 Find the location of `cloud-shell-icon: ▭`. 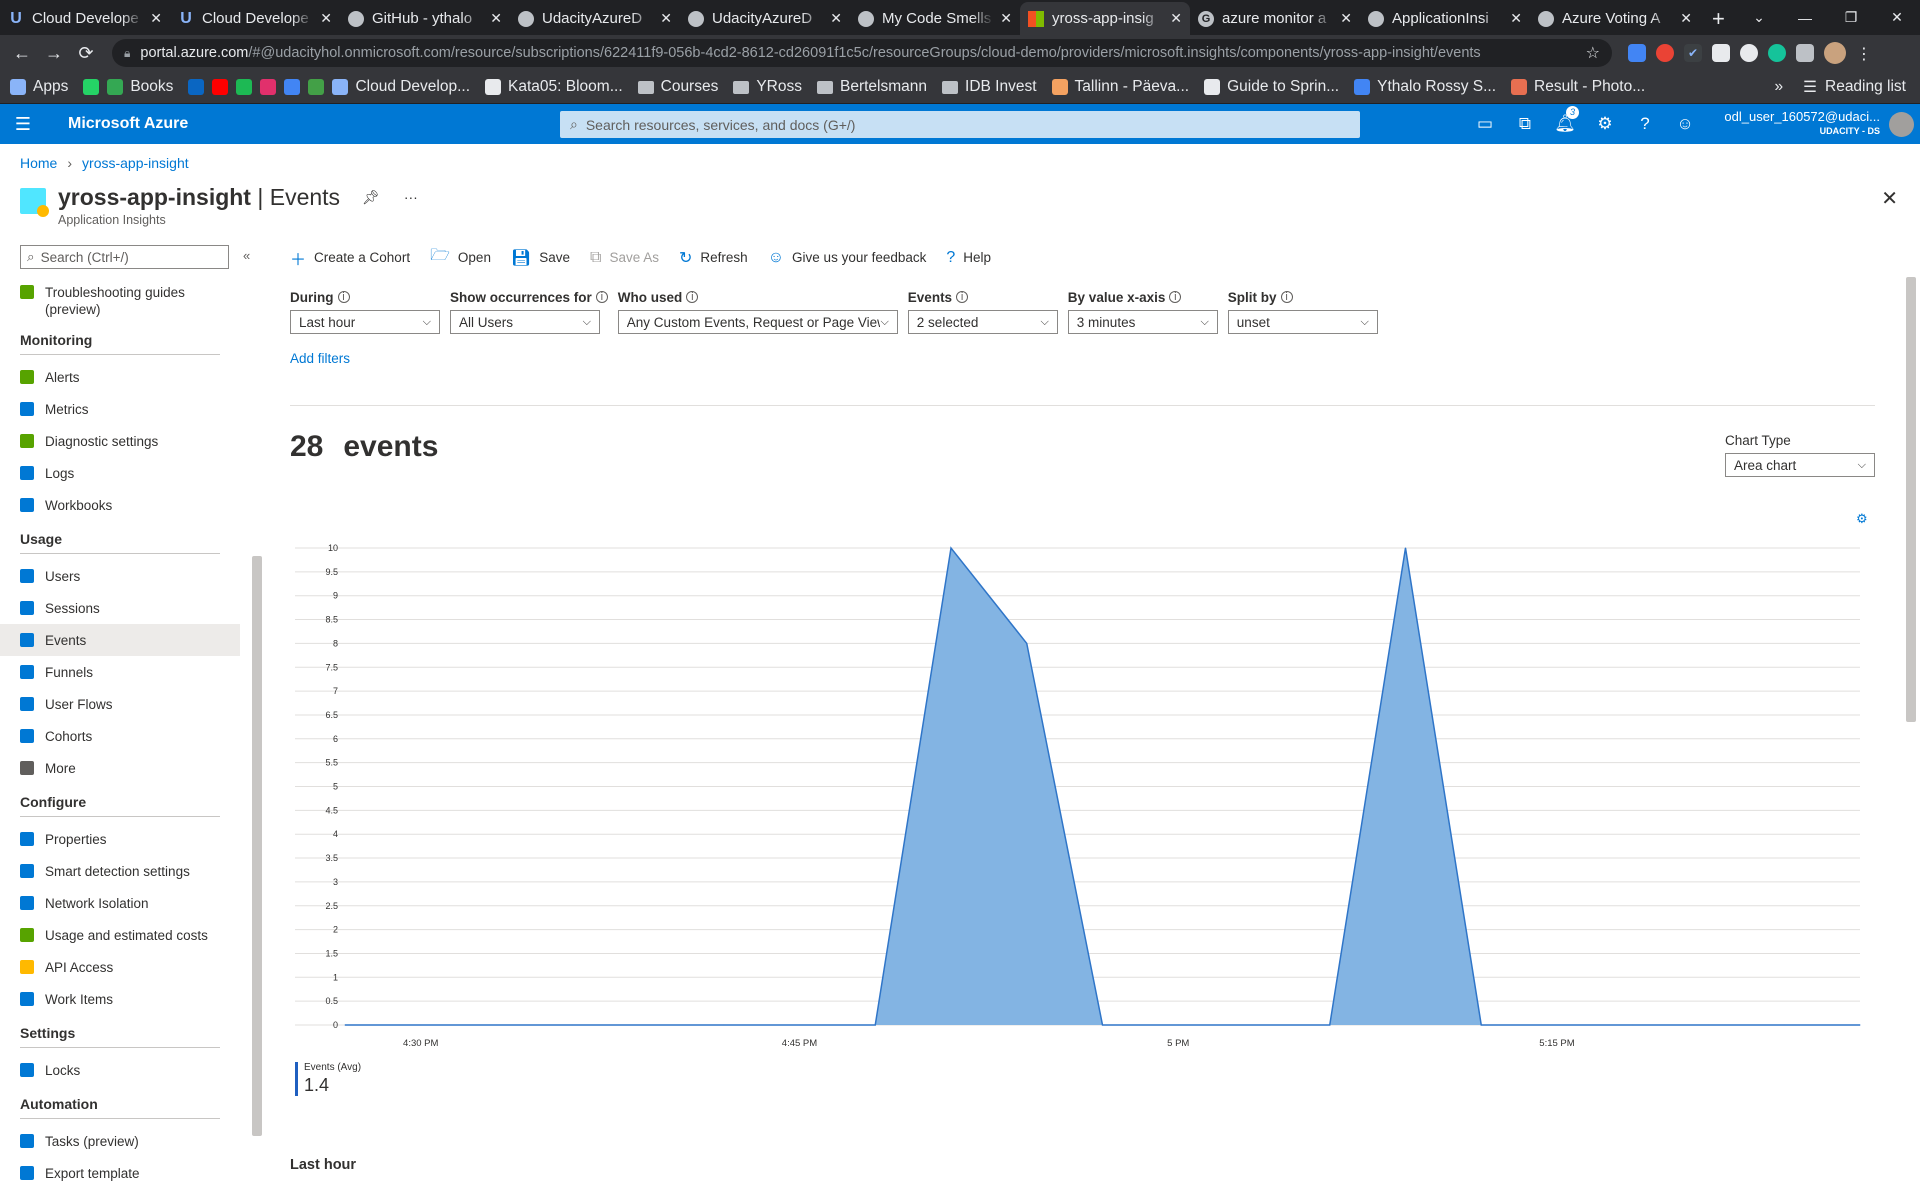

cloud-shell-icon: ▭ is located at coordinates (1485, 124).